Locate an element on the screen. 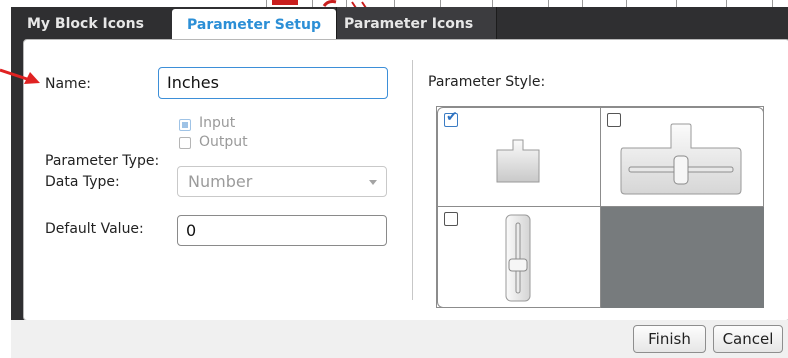 Image resolution: width=788 pixels, height=358 pixels. chevron-down-icon is located at coordinates (373, 182).